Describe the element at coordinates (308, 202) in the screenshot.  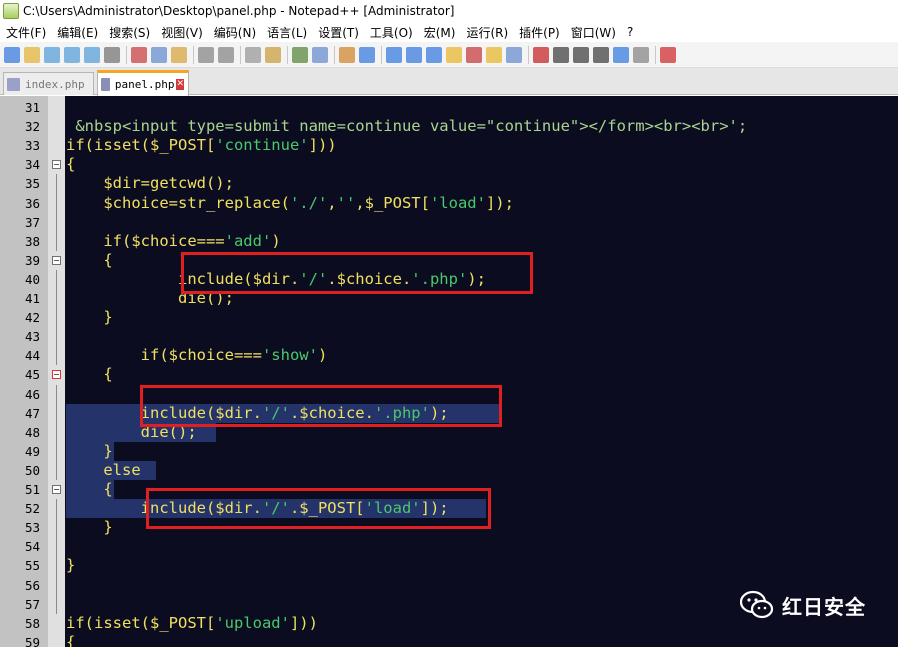
I see `code-token: './'` at that location.